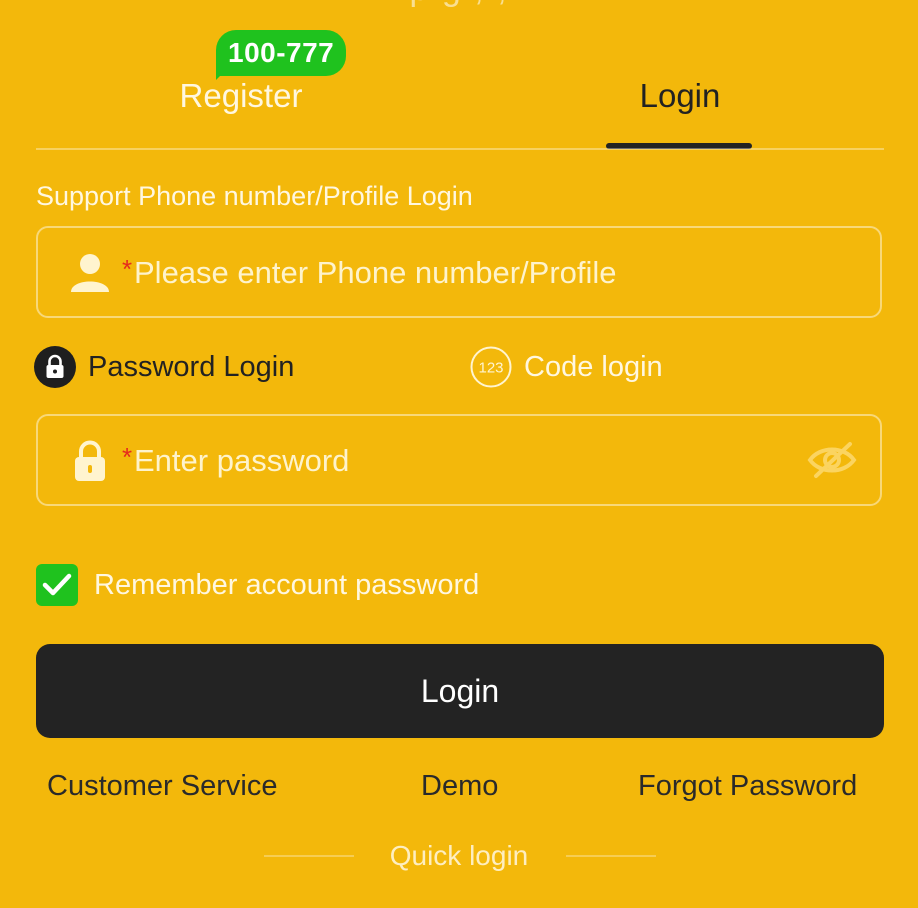  Describe the element at coordinates (281, 53) in the screenshot. I see `register-badge: 100-777` at that location.